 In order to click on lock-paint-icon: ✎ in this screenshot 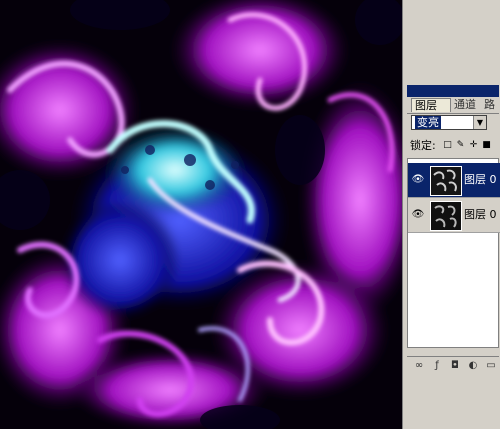, I will do `click(460, 145)`.